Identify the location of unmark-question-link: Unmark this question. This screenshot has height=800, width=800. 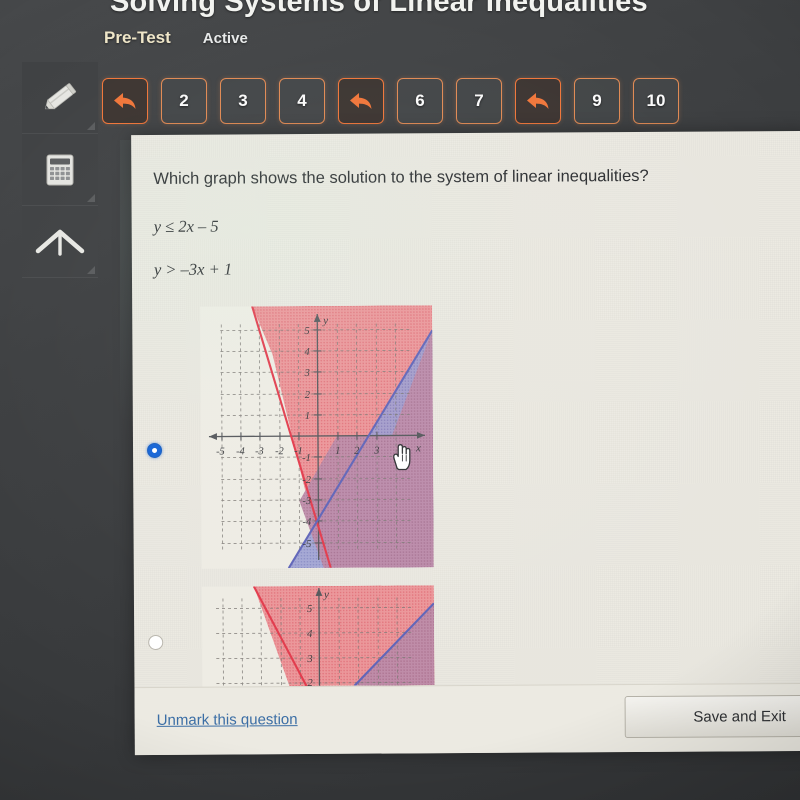
(227, 720).